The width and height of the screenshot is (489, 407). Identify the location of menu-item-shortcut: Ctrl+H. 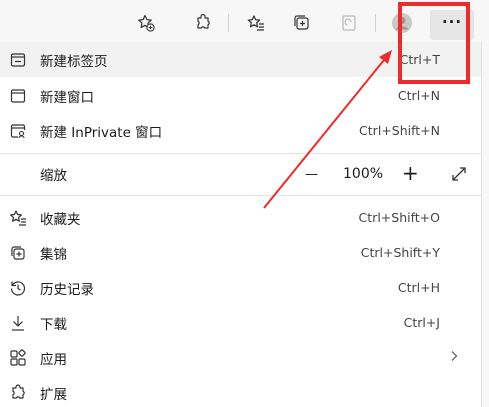
(418, 287).